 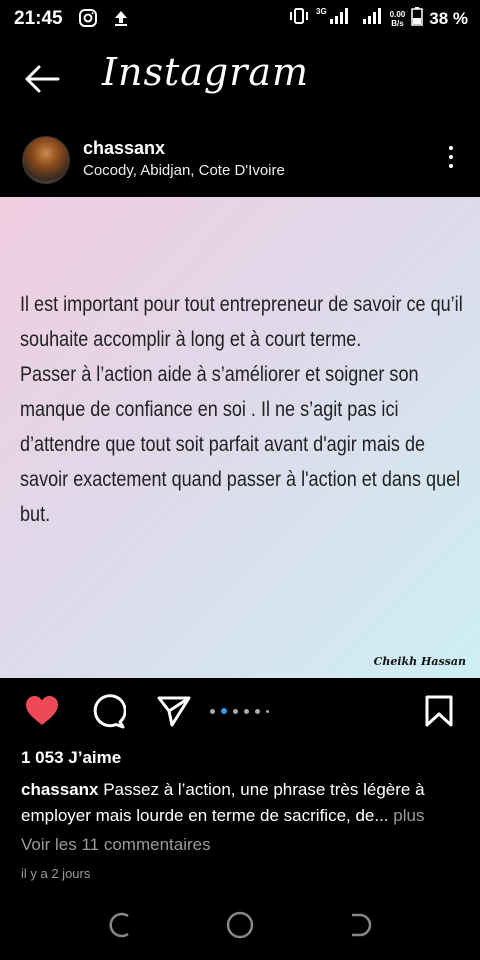 What do you see at coordinates (406, 815) in the screenshot?
I see `caption-more-link: plus` at bounding box center [406, 815].